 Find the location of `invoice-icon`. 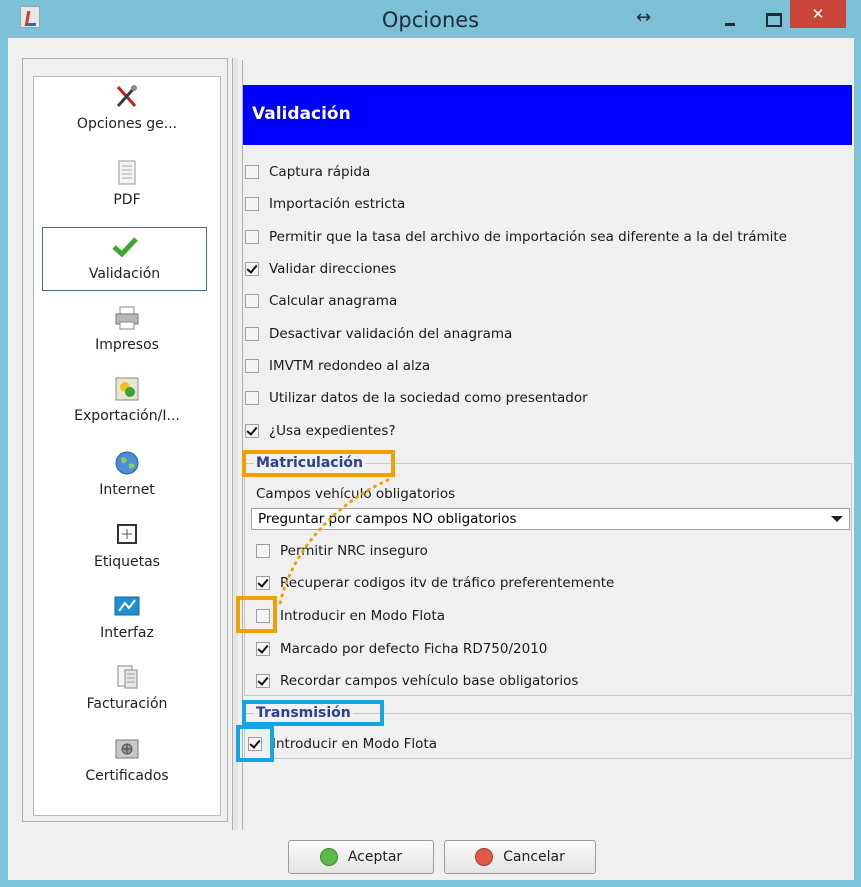

invoice-icon is located at coordinates (127, 677).